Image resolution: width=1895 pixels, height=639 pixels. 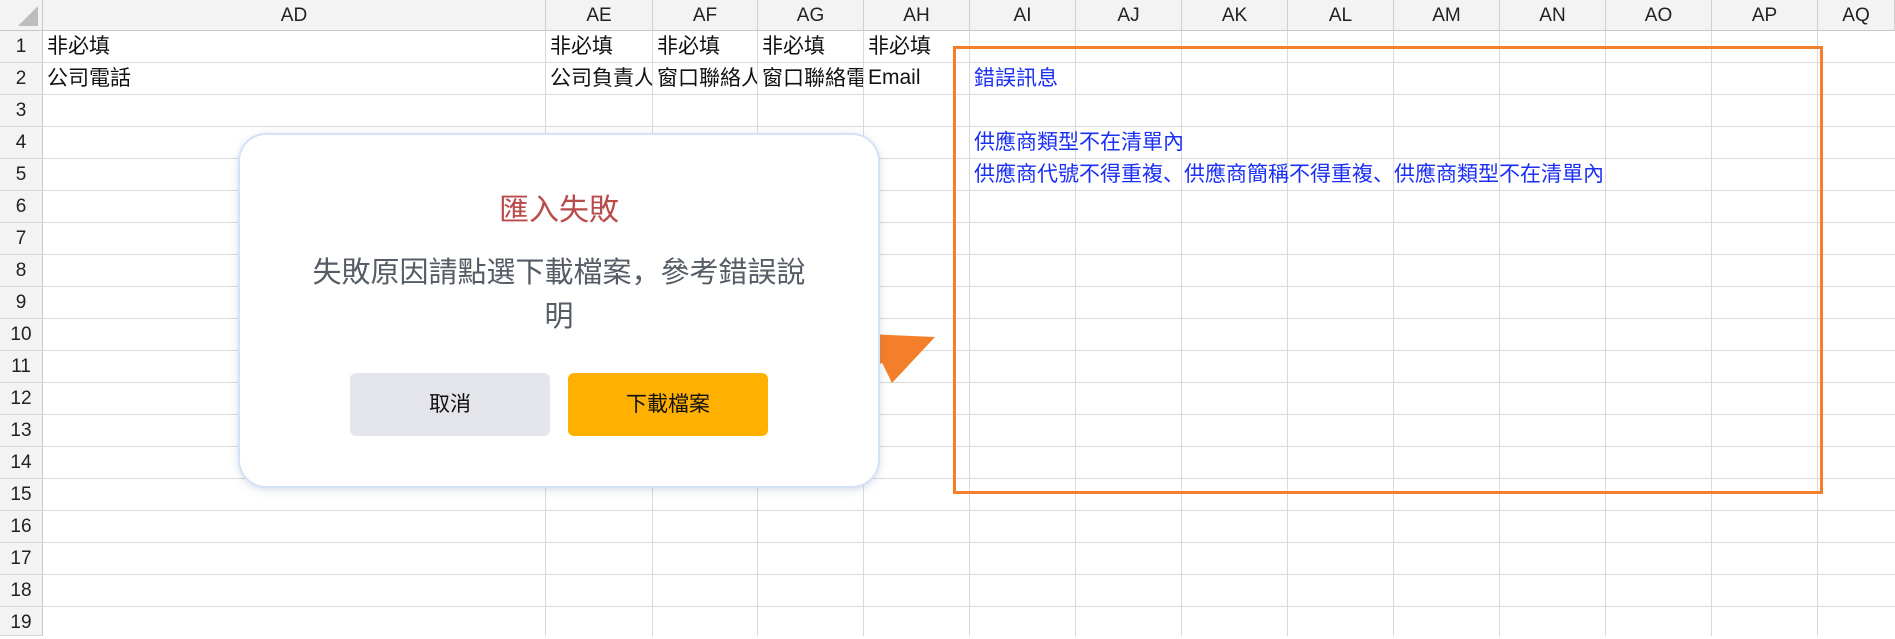 What do you see at coordinates (559, 294) in the screenshot?
I see `dialog-message: 失敗原因請點選下載檔案，參考錯誤說明` at bounding box center [559, 294].